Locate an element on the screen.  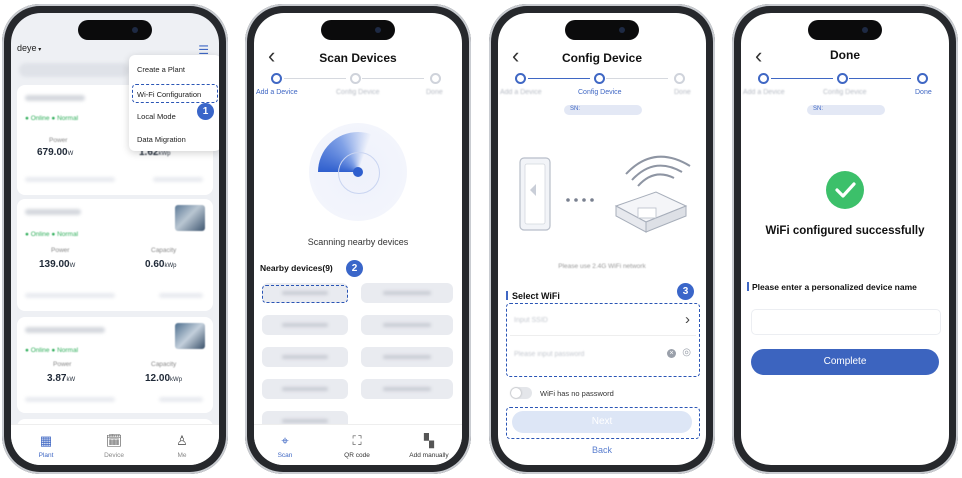
device-name-label: Please enter a personalized device name is located at coordinates (832, 287).